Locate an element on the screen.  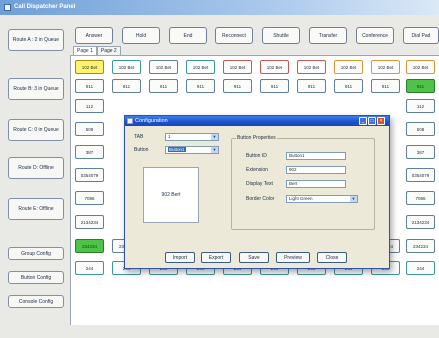
button-select: Button1 ▼ is located at coordinates (192, 150).